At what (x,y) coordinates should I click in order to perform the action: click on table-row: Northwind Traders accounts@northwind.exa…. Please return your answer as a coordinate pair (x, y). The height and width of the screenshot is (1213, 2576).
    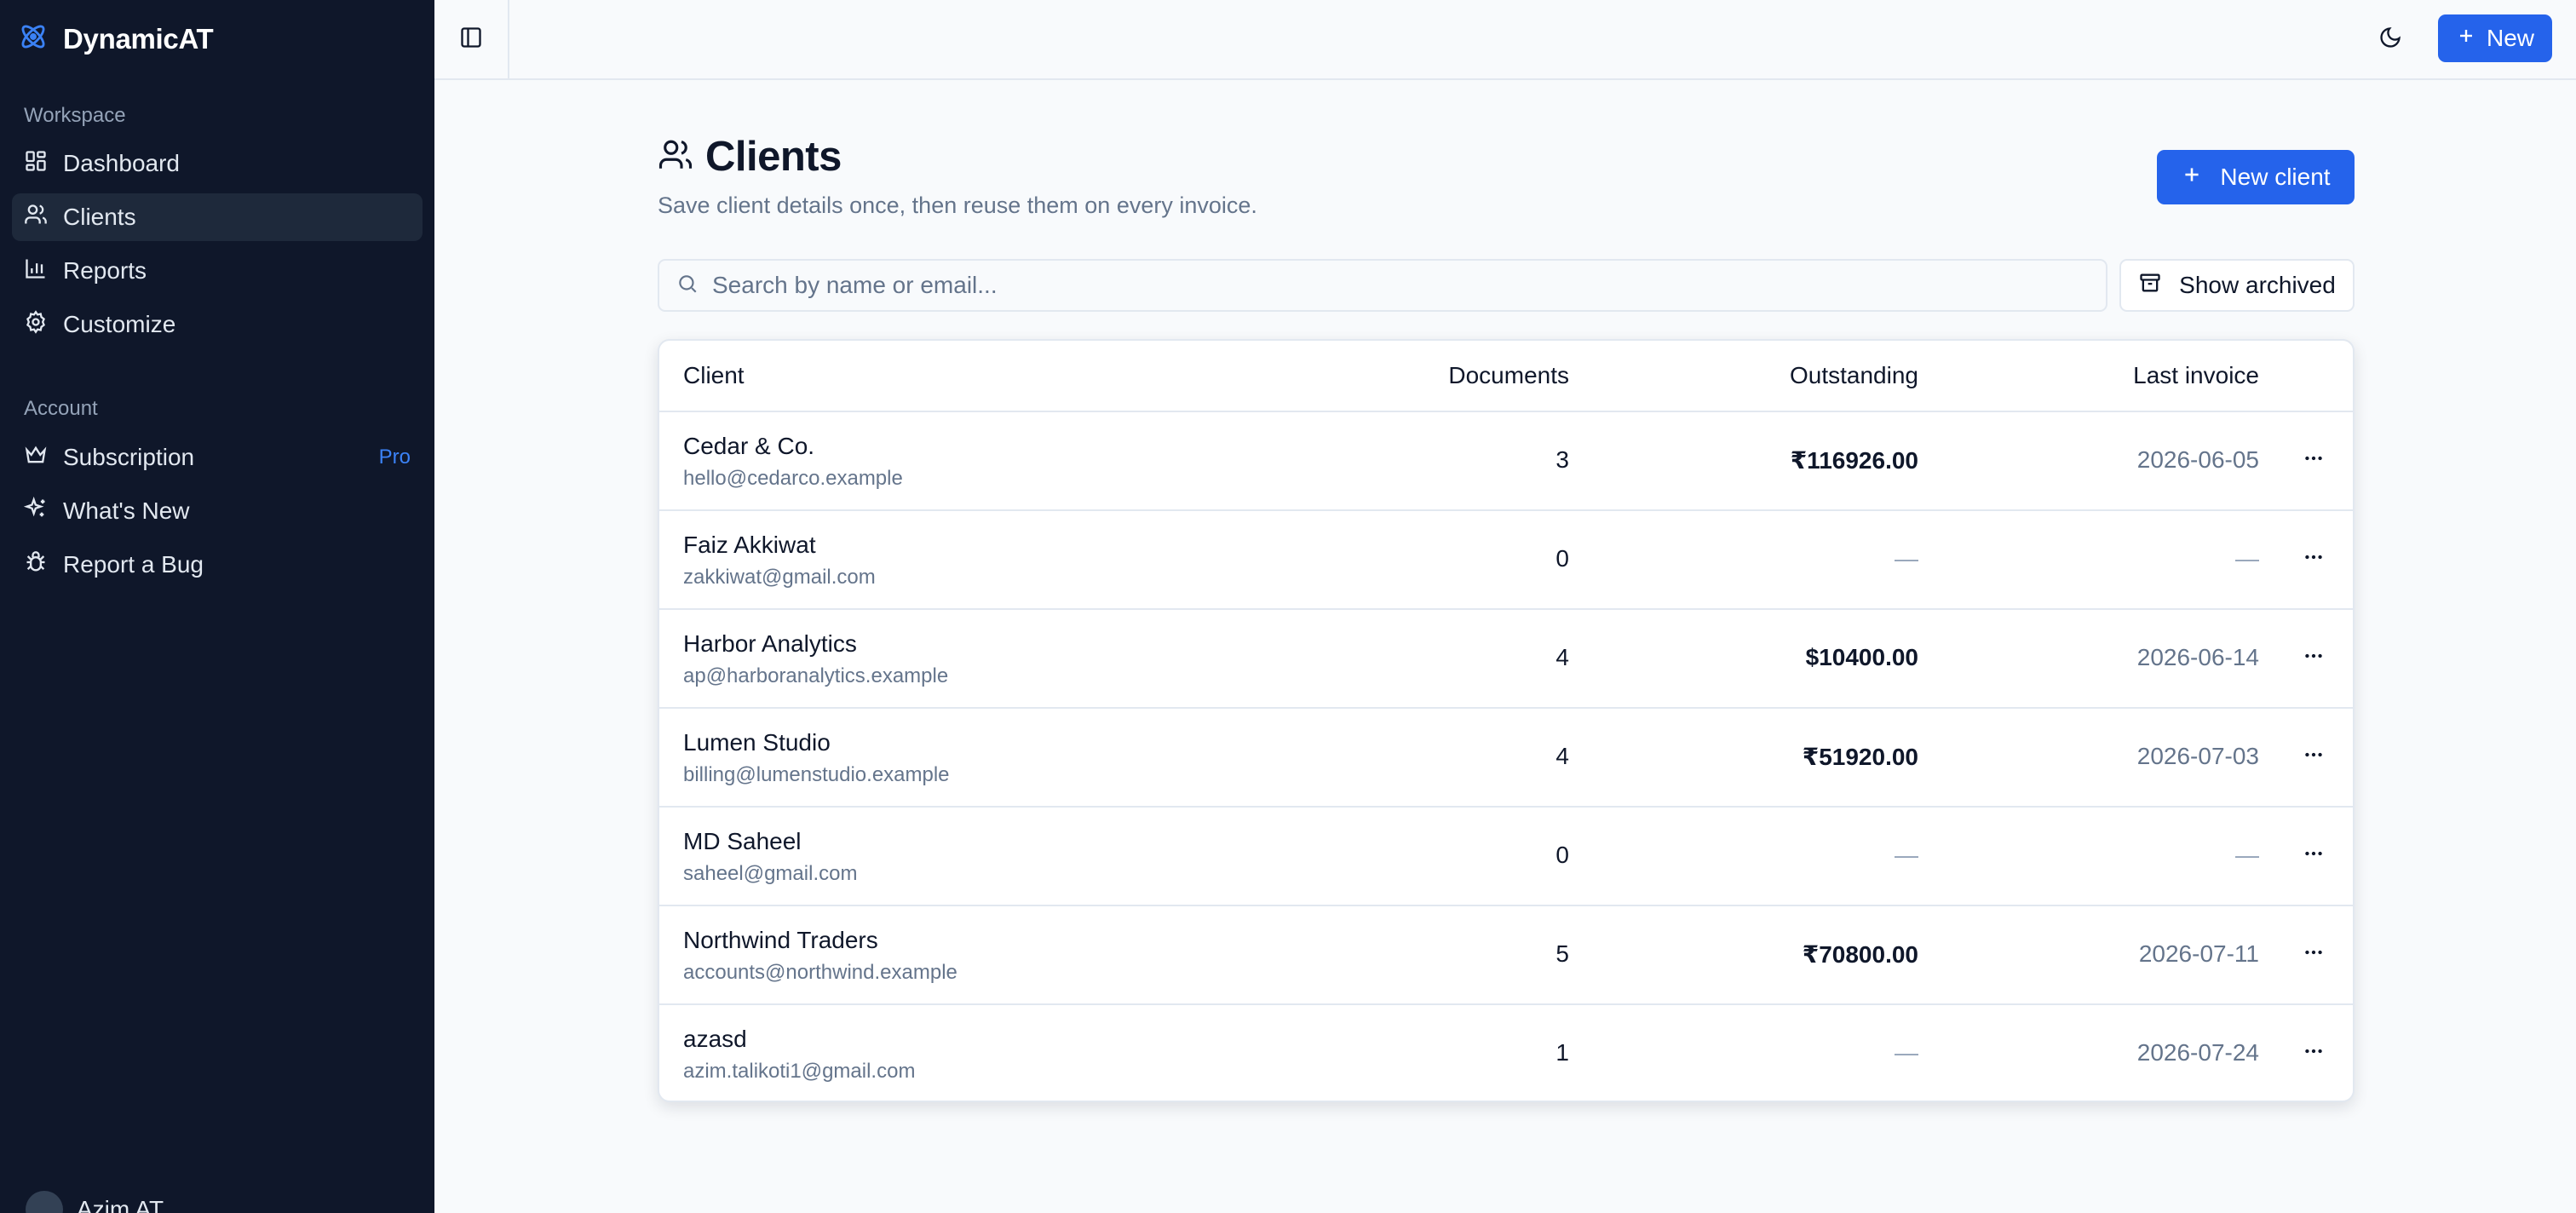
    Looking at the image, I should click on (1506, 955).